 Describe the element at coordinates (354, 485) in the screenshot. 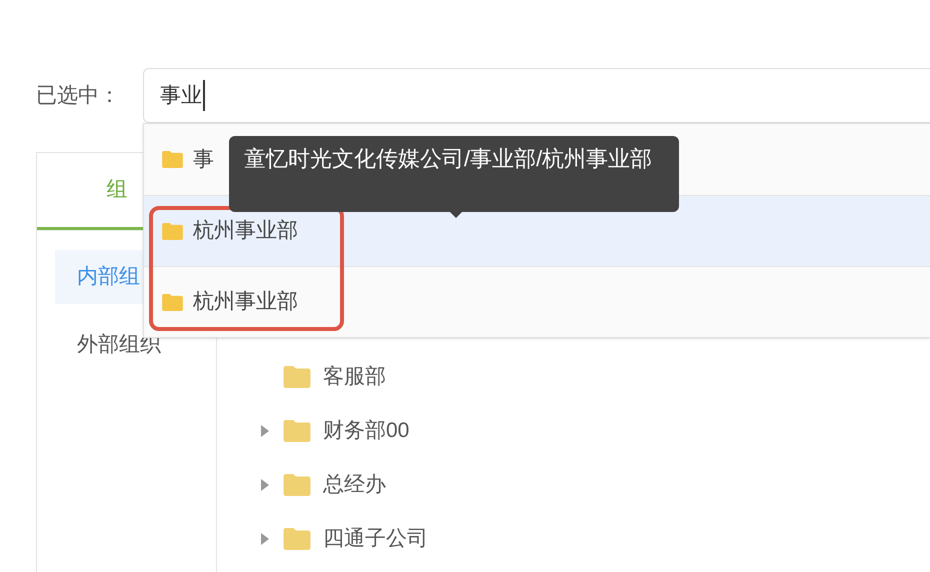

I see `tree-item: 总经办` at that location.